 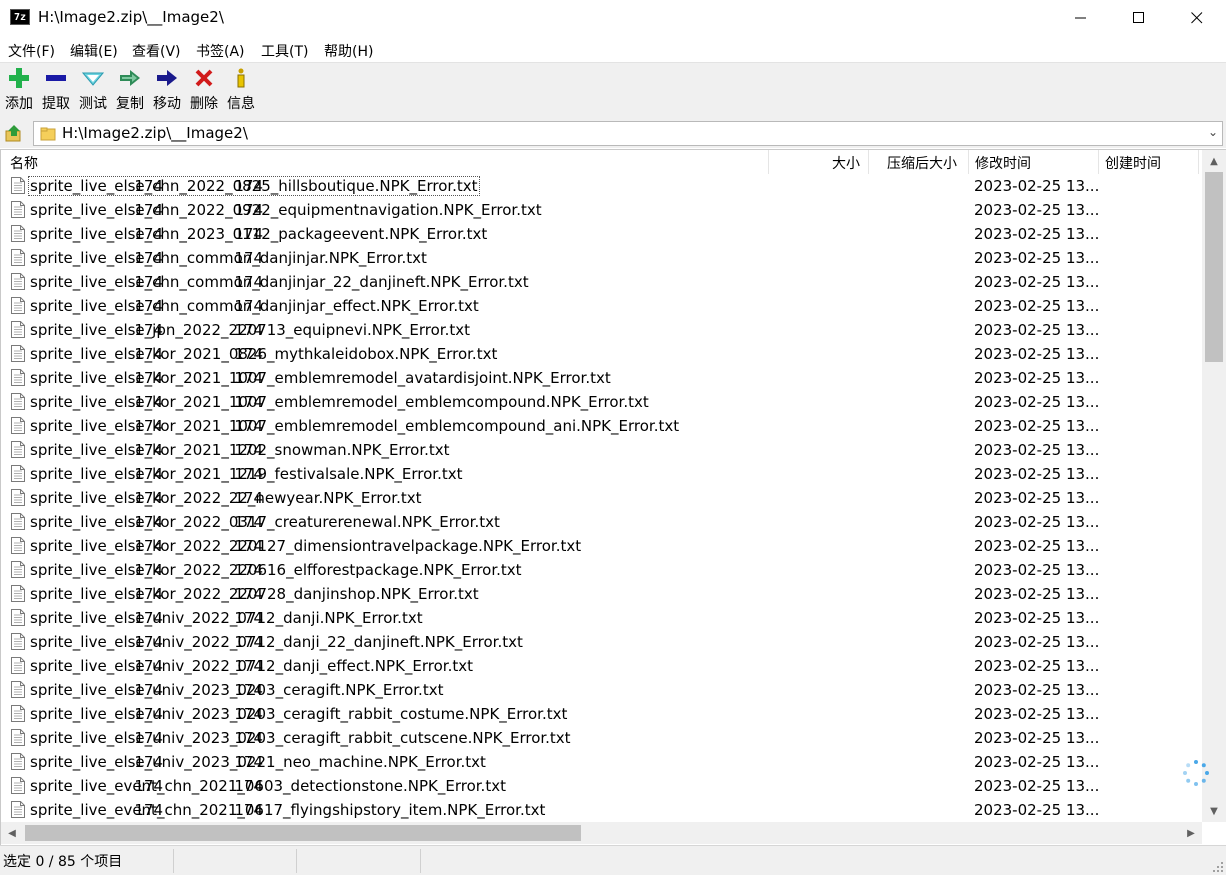 I want to click on menu-view: 查看(V), so click(x=156, y=51).